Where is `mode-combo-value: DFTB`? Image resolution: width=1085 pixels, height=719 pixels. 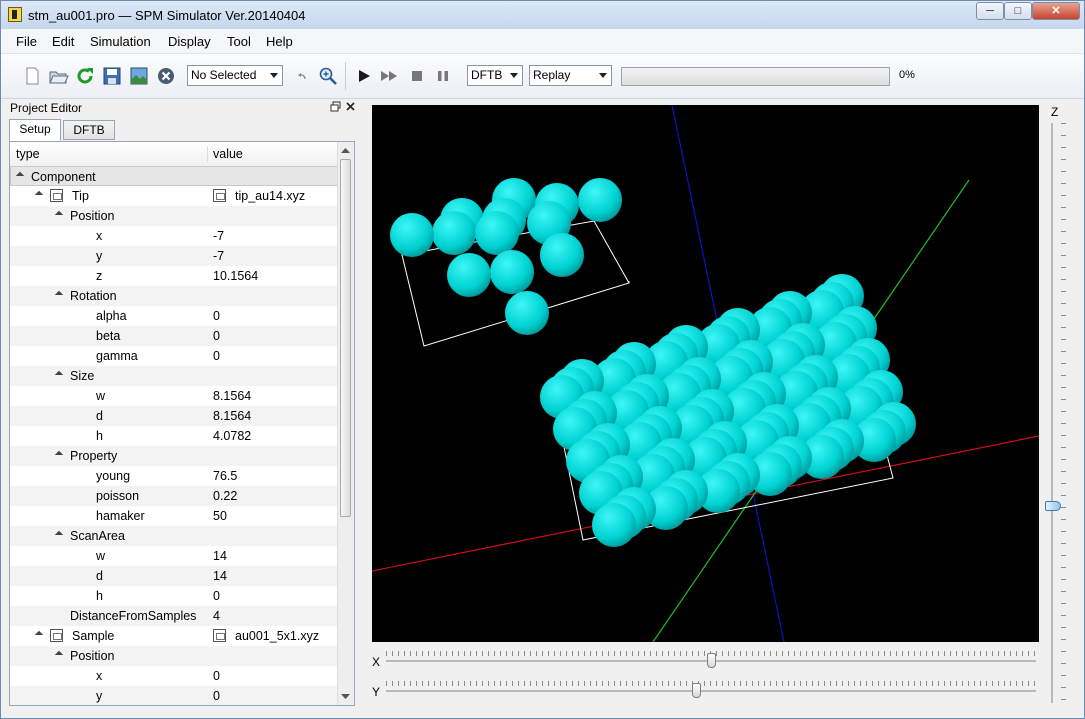
mode-combo-value: DFTB is located at coordinates (487, 75).